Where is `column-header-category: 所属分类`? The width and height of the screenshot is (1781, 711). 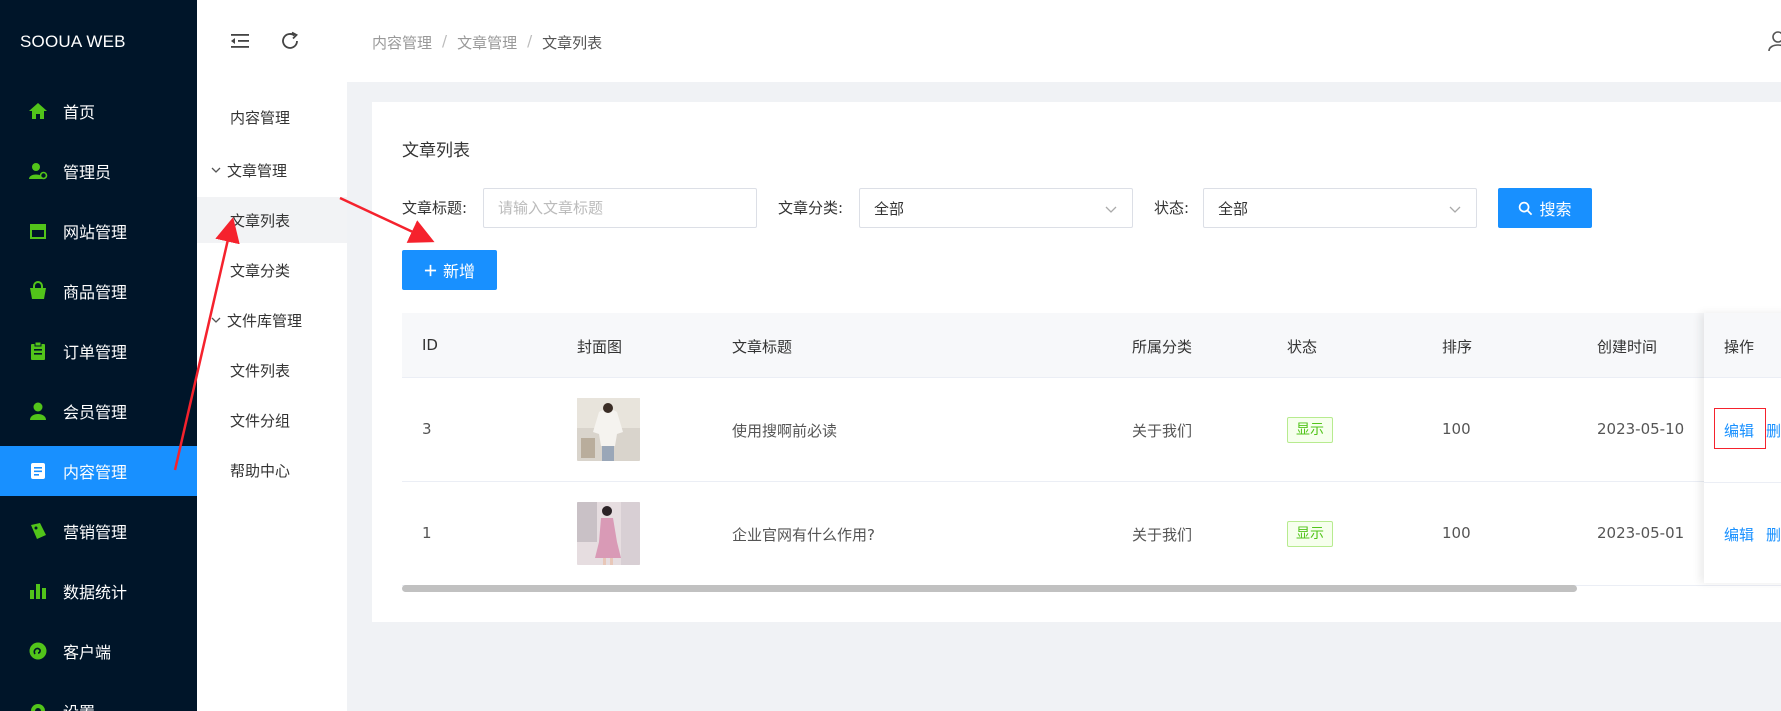 column-header-category: 所属分类 is located at coordinates (1162, 347).